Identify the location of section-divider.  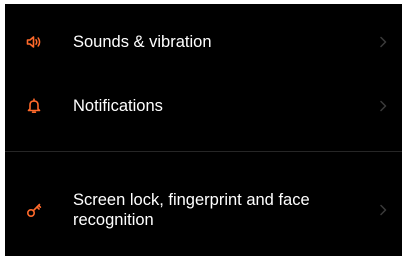
(203, 151).